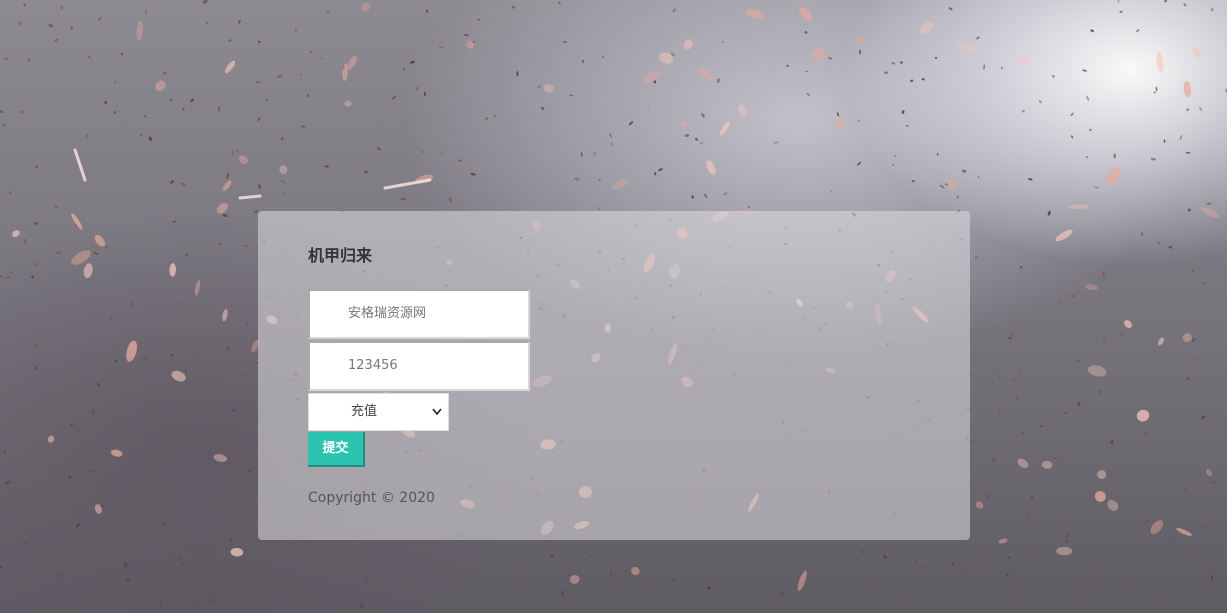 This screenshot has height=613, width=1227. Describe the element at coordinates (371, 498) in the screenshot. I see `copyright-text: Copyright © 2020` at that location.